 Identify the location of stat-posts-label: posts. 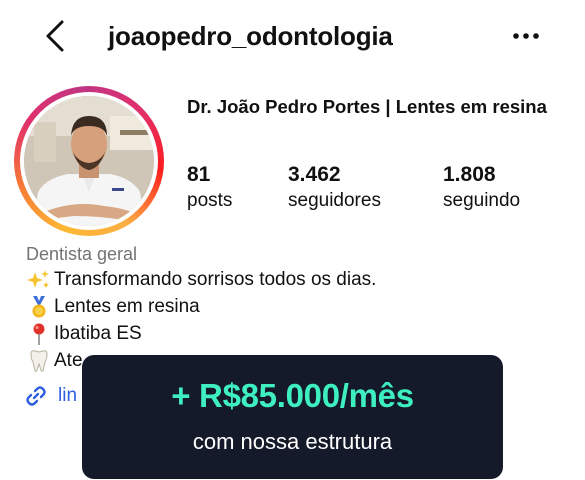
(210, 200).